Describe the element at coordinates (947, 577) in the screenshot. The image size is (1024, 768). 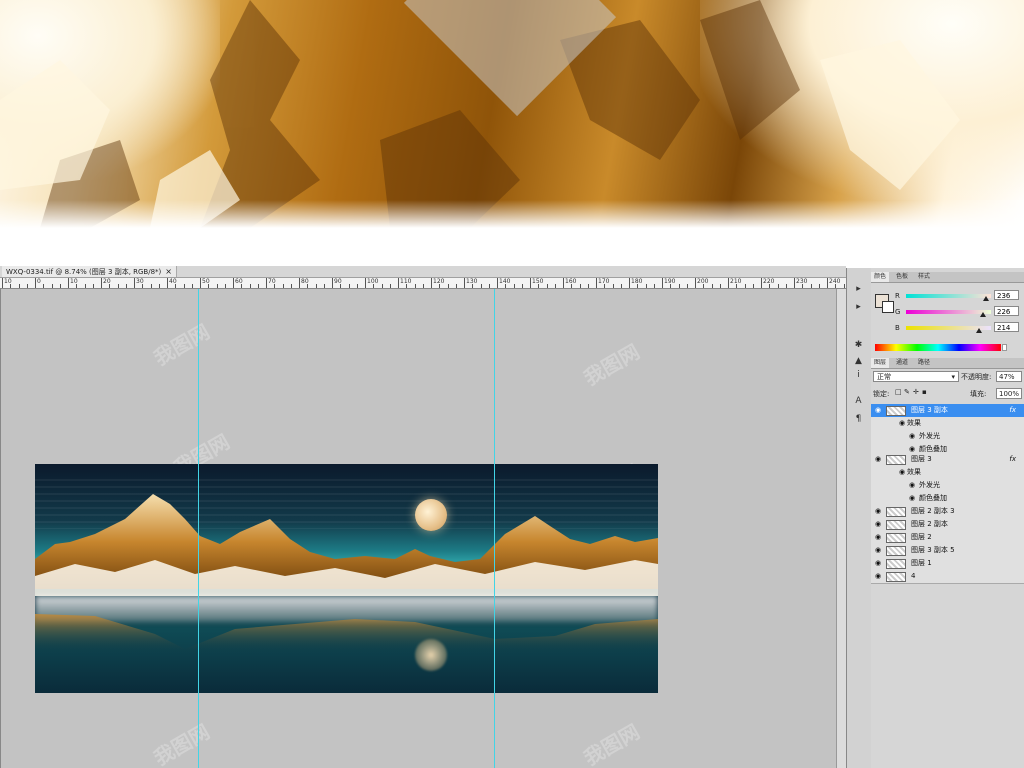
I see `layer-row: ◉ 4` at that location.